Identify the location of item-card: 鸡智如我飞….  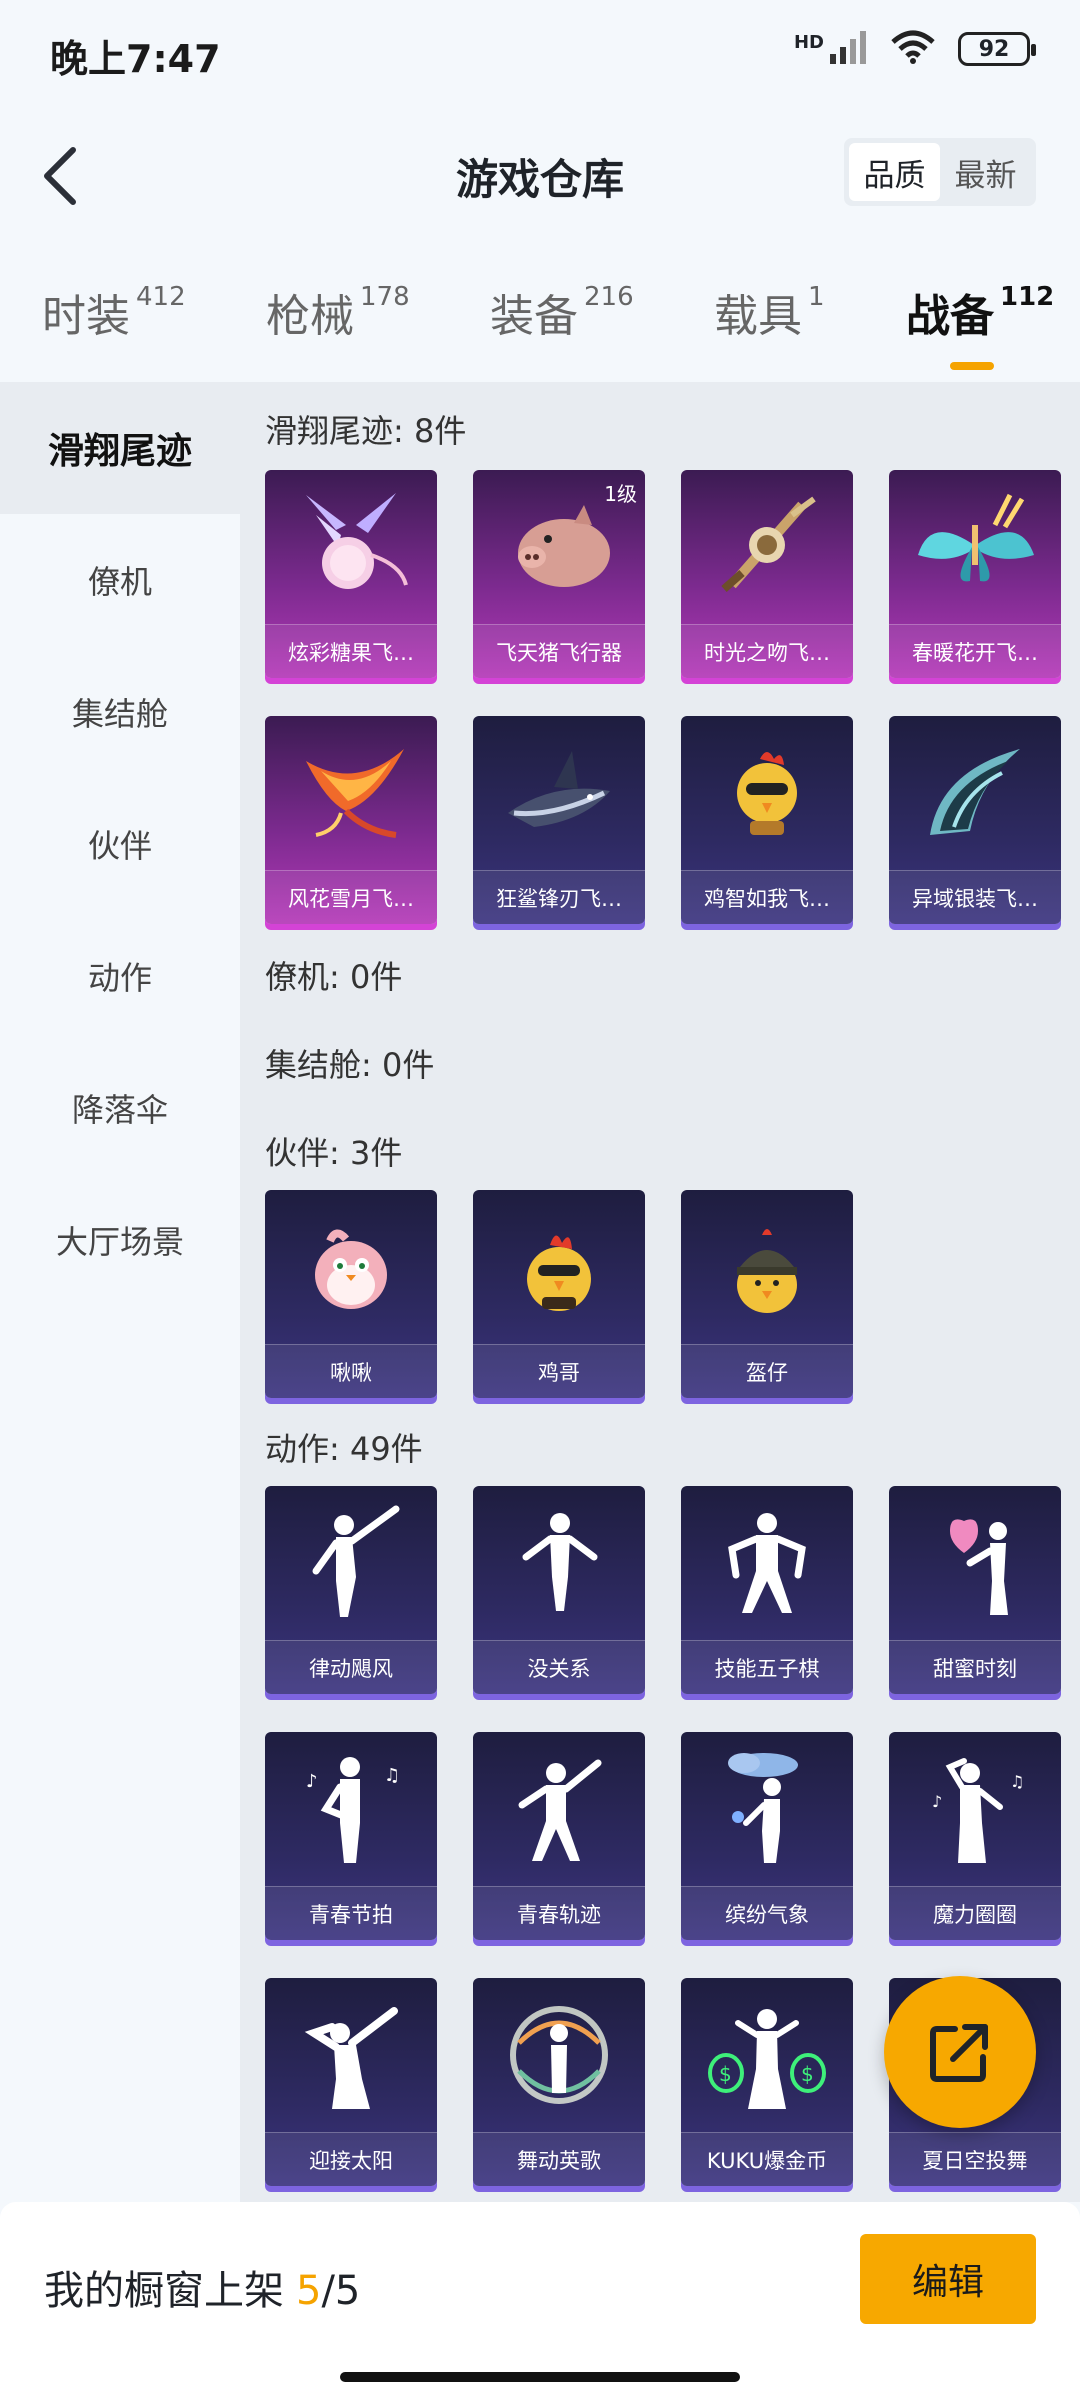
(767, 820).